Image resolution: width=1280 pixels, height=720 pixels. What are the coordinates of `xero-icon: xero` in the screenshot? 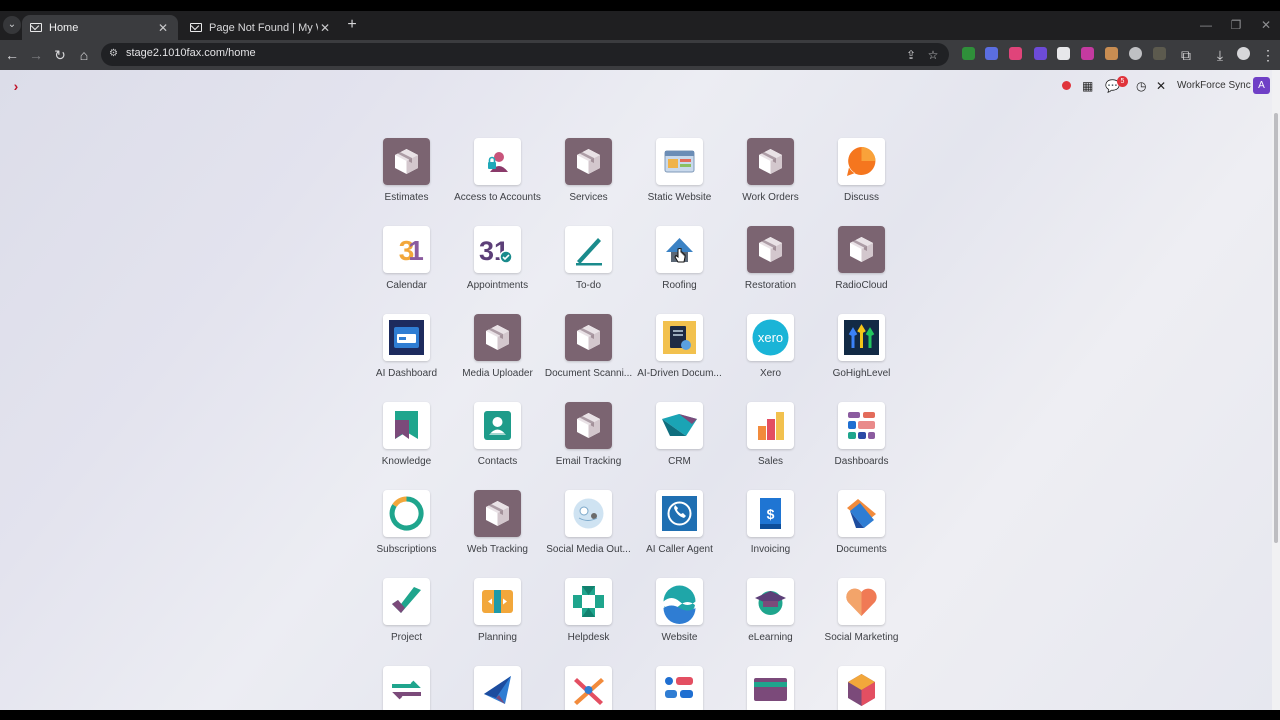 It's located at (770, 337).